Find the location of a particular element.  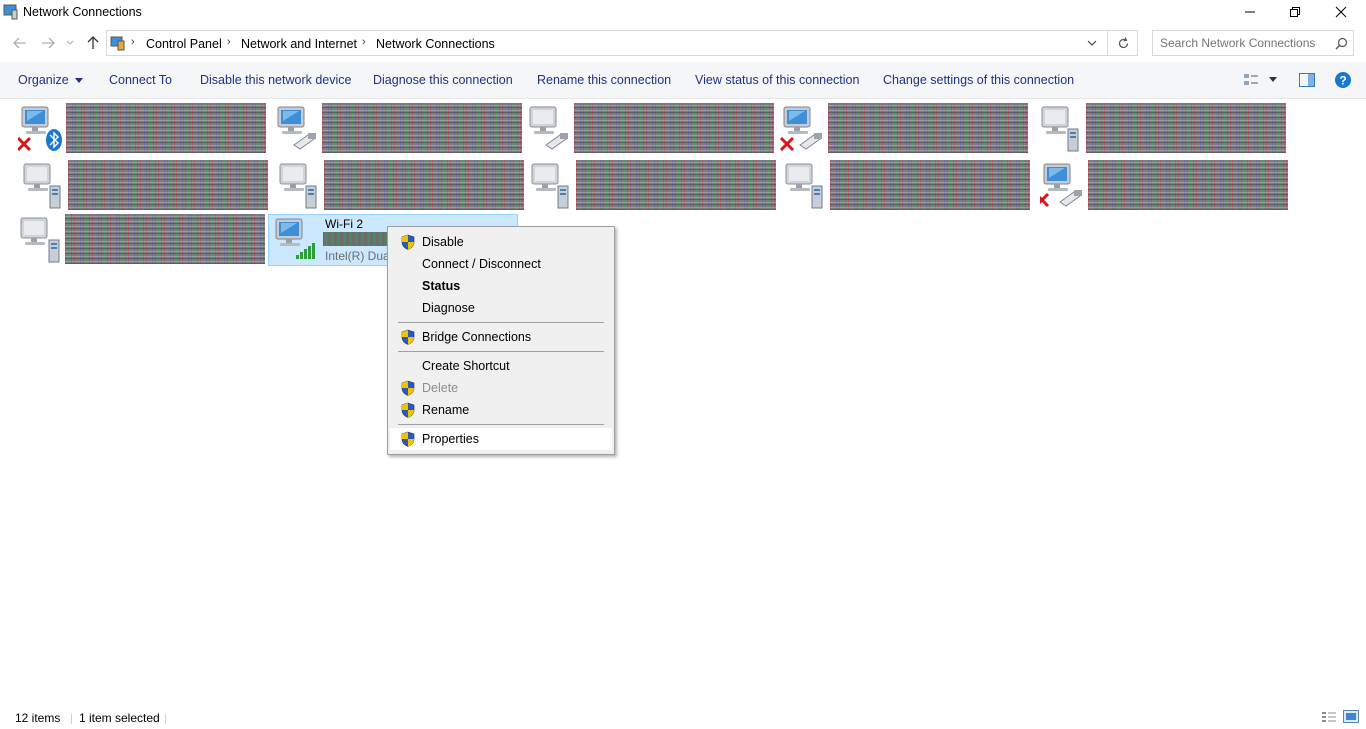

menu-item-create-shortcut: Create Shortcut is located at coordinates (501, 366).